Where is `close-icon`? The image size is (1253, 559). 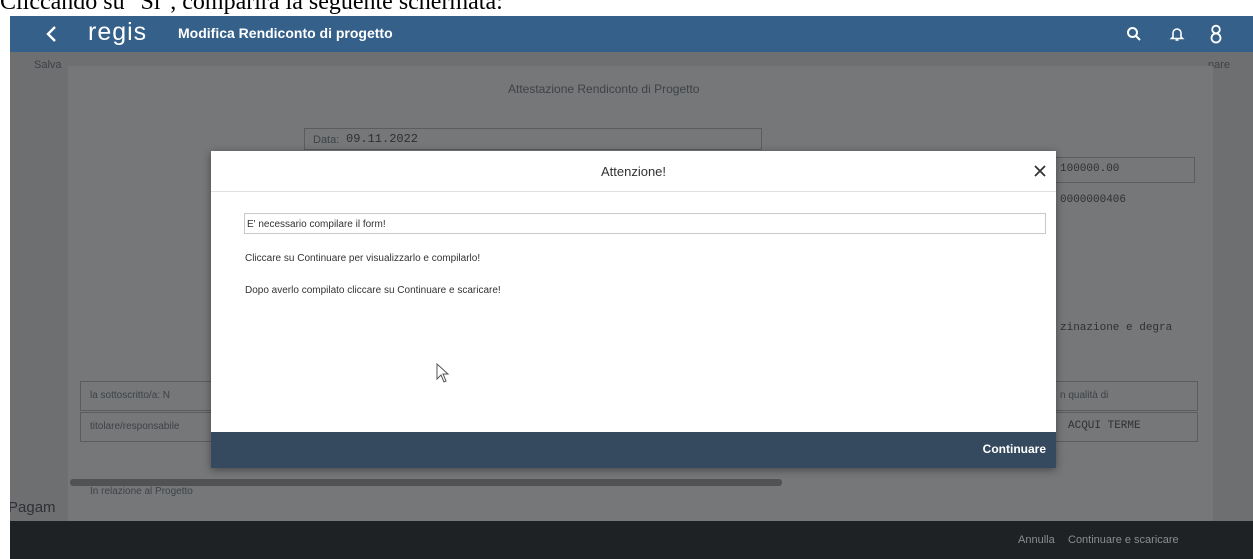 close-icon is located at coordinates (1040, 171).